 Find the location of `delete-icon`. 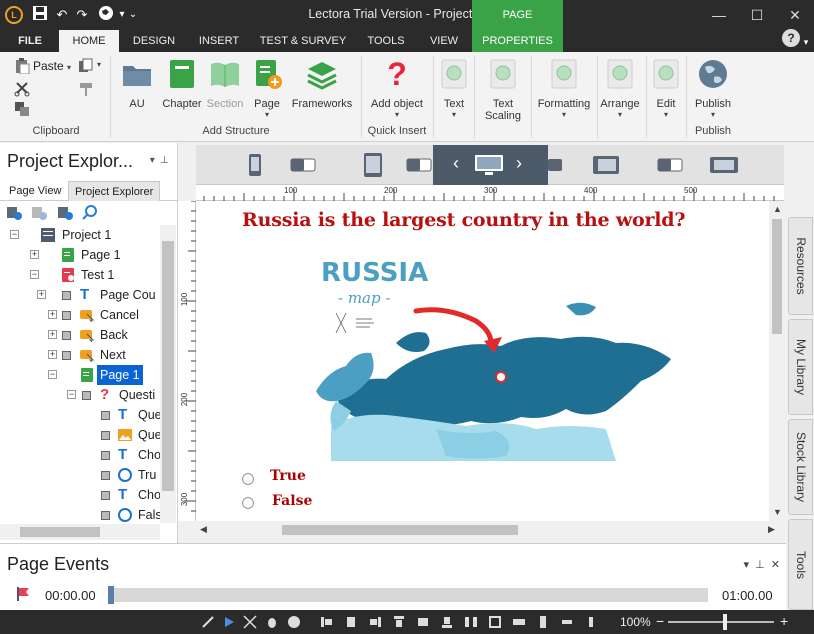

delete-icon is located at coordinates (22, 109).